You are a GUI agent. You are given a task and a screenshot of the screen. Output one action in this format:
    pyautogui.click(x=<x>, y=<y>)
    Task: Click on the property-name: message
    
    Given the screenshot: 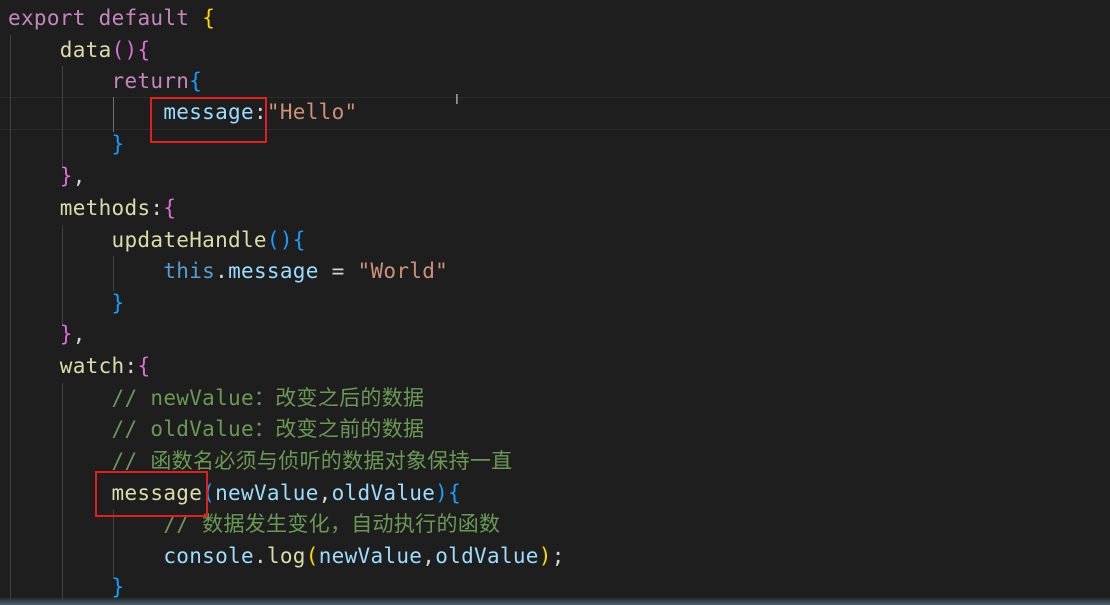 What is the action you would take?
    pyautogui.click(x=273, y=271)
    